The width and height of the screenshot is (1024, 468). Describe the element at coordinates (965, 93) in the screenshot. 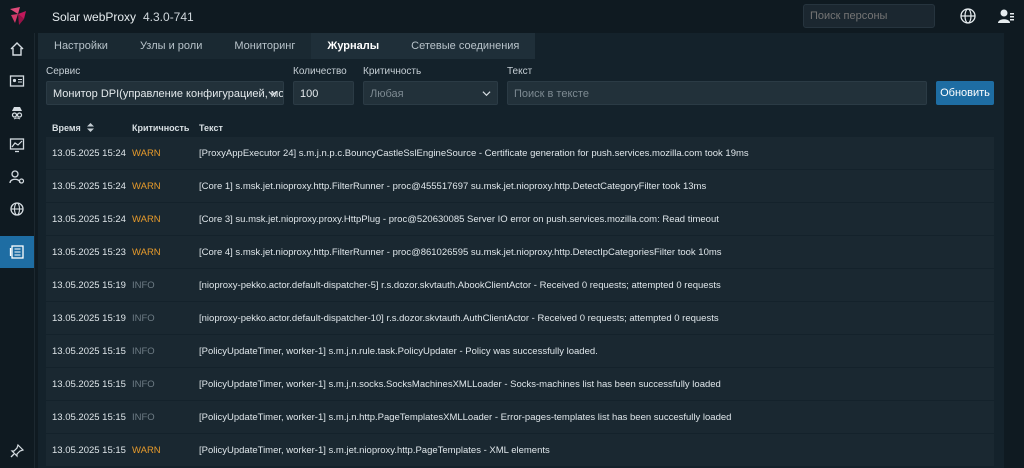

I see `refresh-button: Обновить` at that location.